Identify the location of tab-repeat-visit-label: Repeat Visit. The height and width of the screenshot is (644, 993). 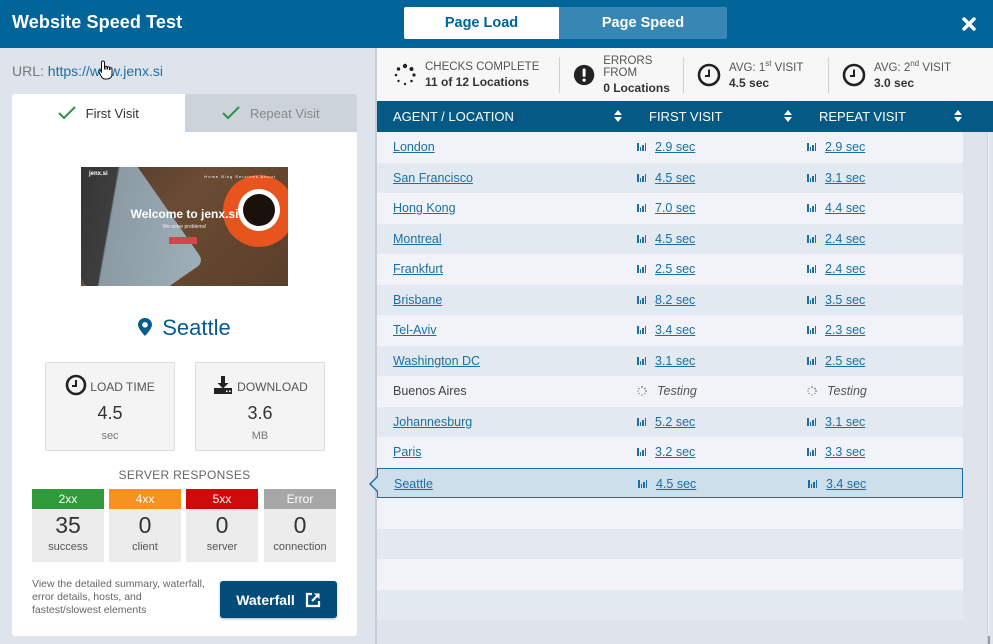
(284, 113).